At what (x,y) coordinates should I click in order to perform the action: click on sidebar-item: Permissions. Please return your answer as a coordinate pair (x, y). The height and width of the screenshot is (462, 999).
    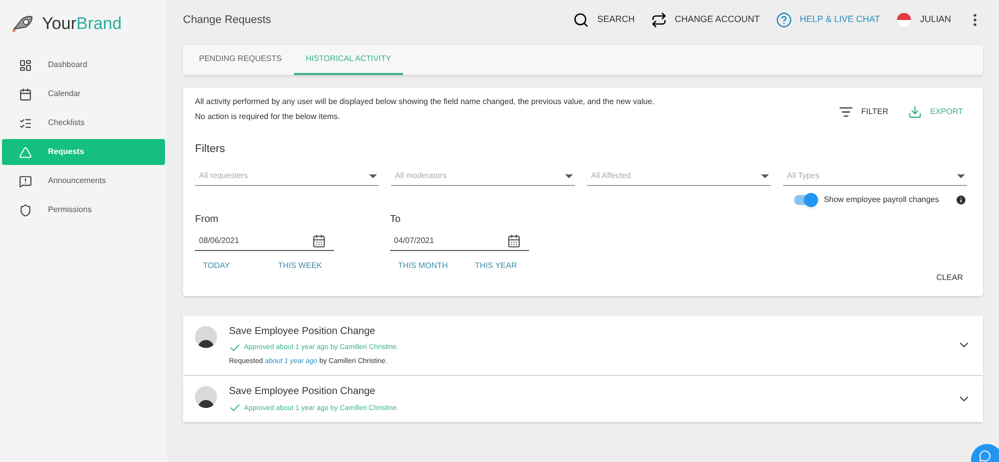
    Looking at the image, I should click on (83, 210).